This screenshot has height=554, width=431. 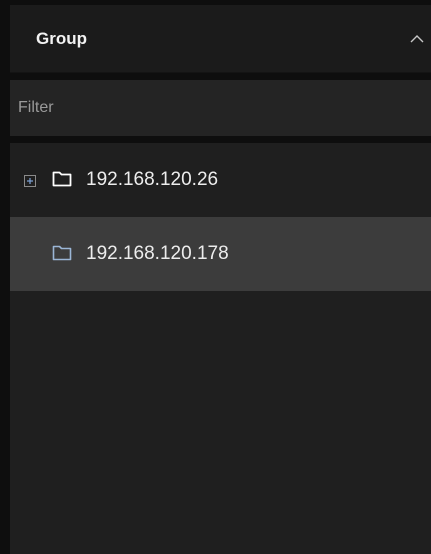 What do you see at coordinates (30, 180) in the screenshot?
I see `expand-plus-icon` at bounding box center [30, 180].